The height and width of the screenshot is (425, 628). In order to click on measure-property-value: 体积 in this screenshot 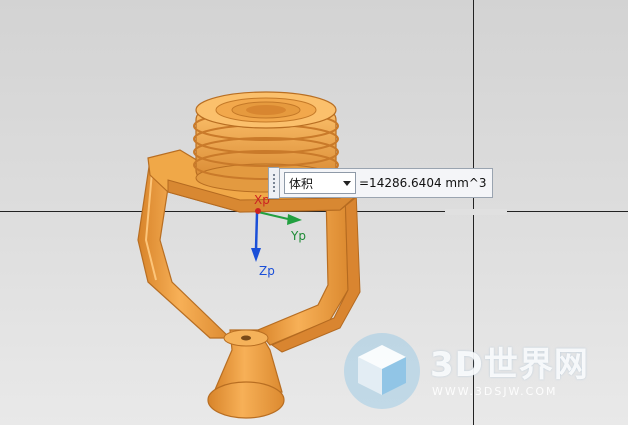, I will do `click(301, 183)`.